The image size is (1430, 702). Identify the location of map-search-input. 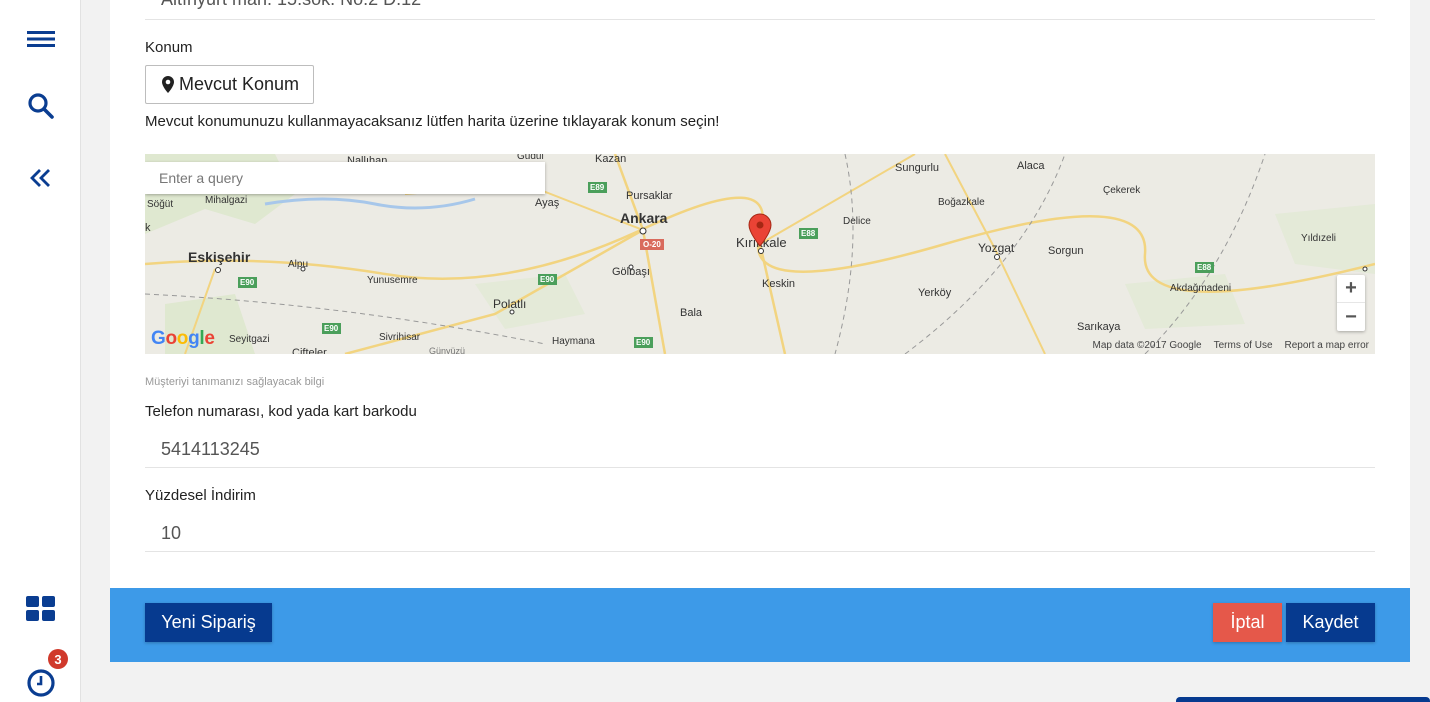
(345, 178).